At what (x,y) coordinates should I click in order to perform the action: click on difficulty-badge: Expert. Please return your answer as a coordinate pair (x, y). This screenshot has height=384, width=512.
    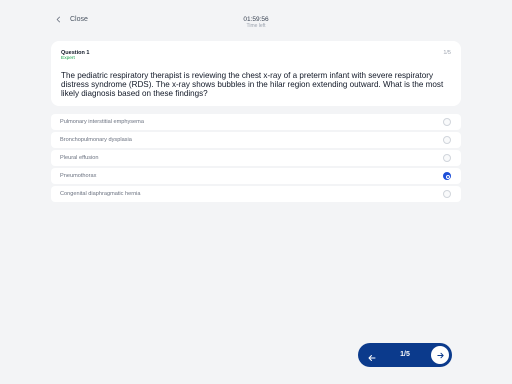
    Looking at the image, I should click on (68, 58).